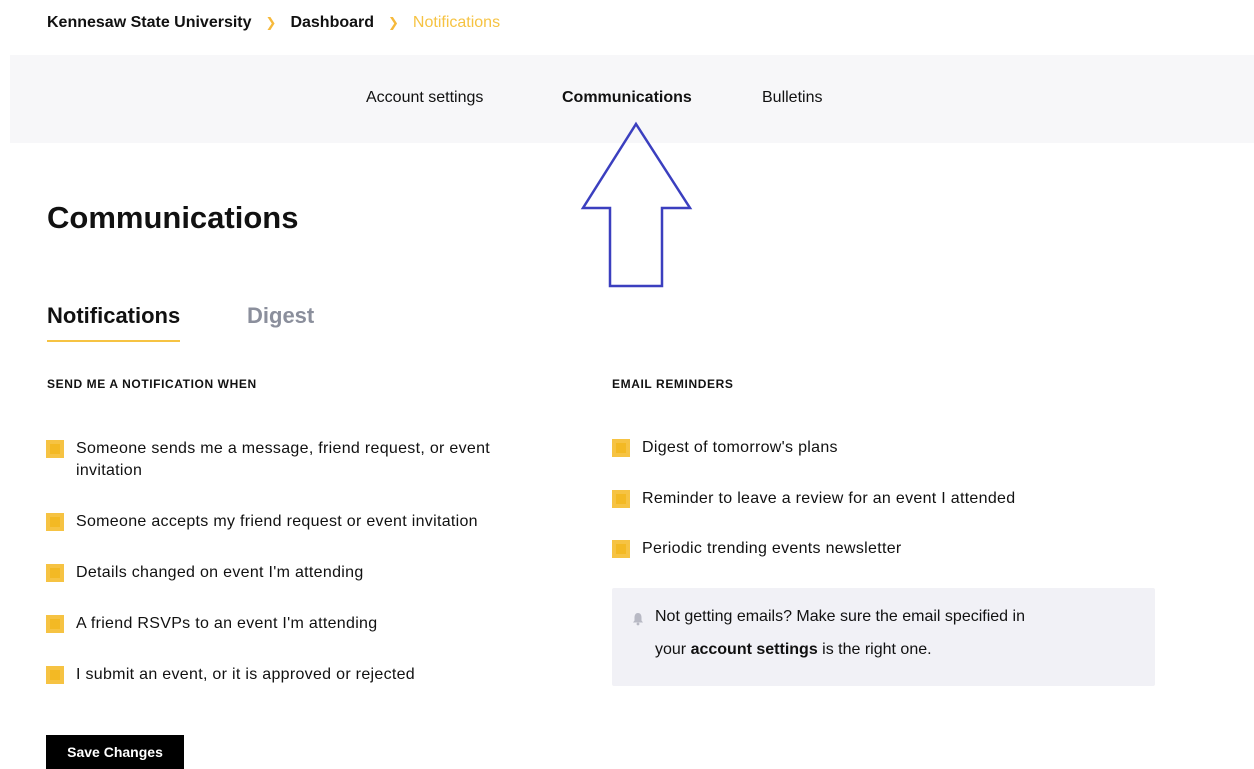  What do you see at coordinates (673, 384) in the screenshot?
I see `email-reminders-heading: EMAIL REMINDERS` at bounding box center [673, 384].